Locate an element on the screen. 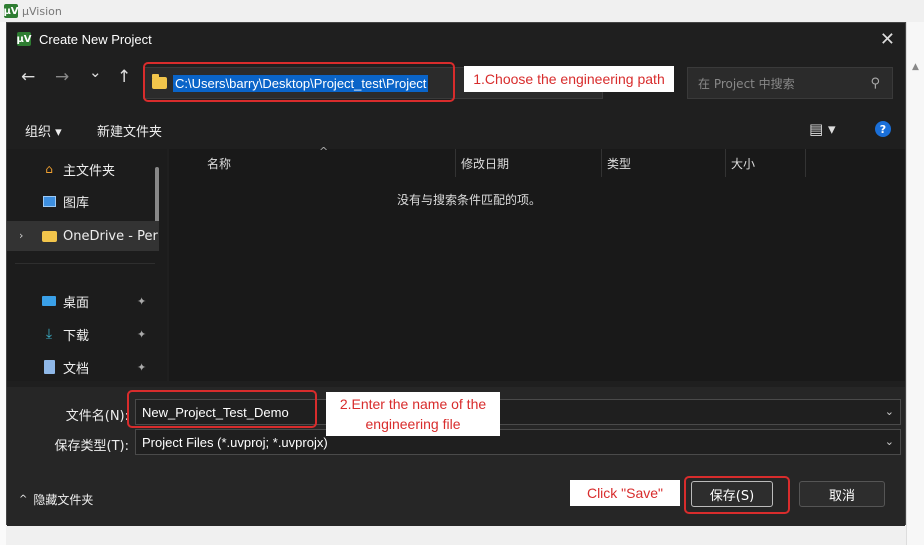 This screenshot has width=924, height=545. sidebar-item-label: 图库 is located at coordinates (76, 203).